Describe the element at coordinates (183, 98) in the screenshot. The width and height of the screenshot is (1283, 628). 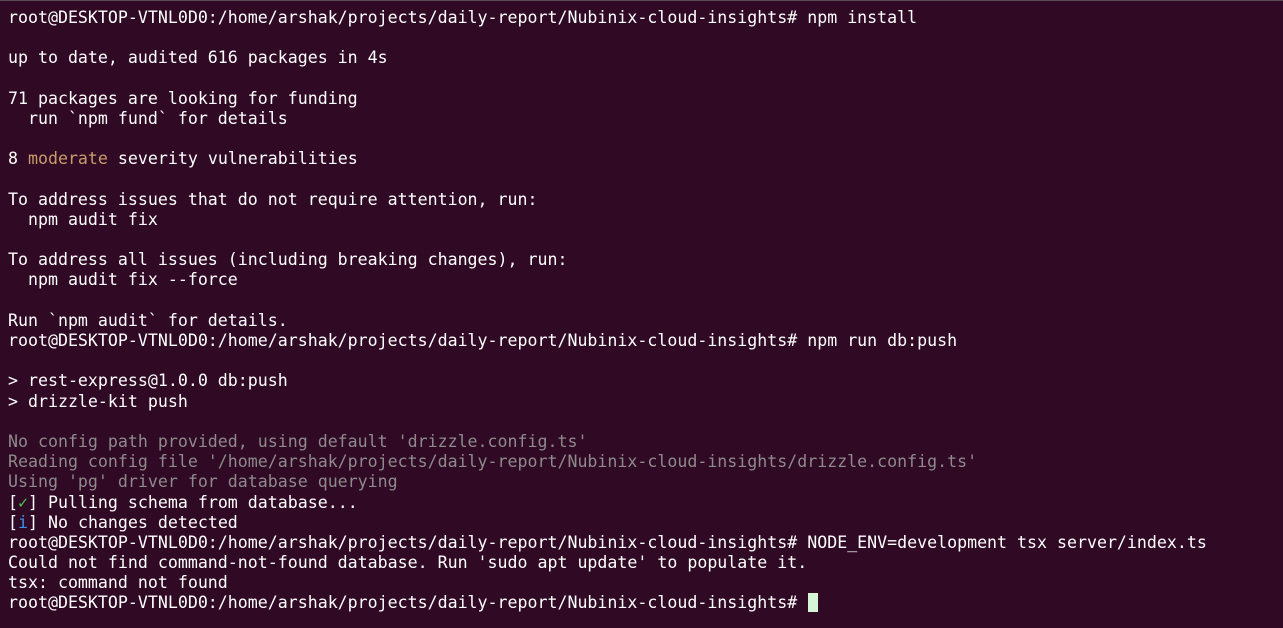
I see `output-line: 71 packages are looking for funding` at that location.